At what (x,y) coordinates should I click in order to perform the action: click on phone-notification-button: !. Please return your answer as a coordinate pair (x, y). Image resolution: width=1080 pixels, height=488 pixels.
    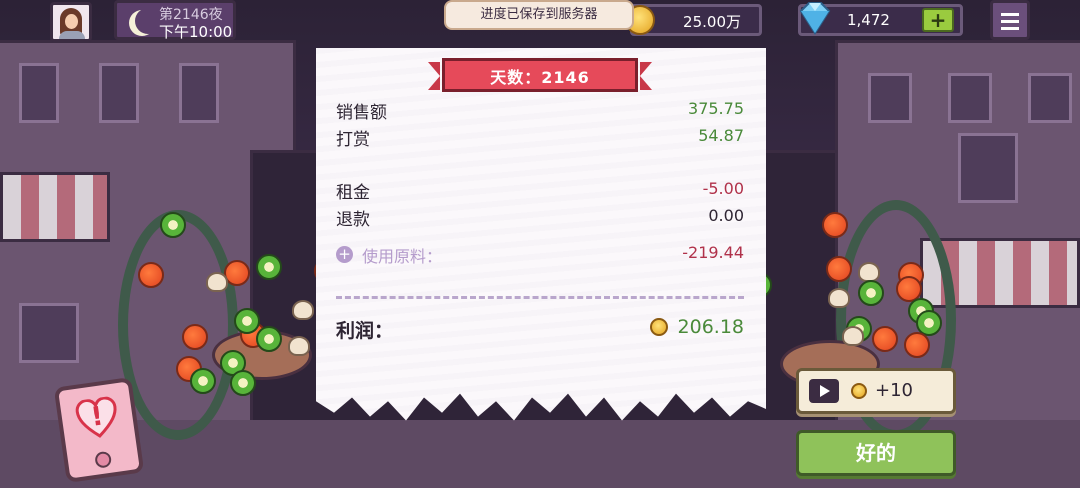
    Looking at the image, I should click on (99, 430).